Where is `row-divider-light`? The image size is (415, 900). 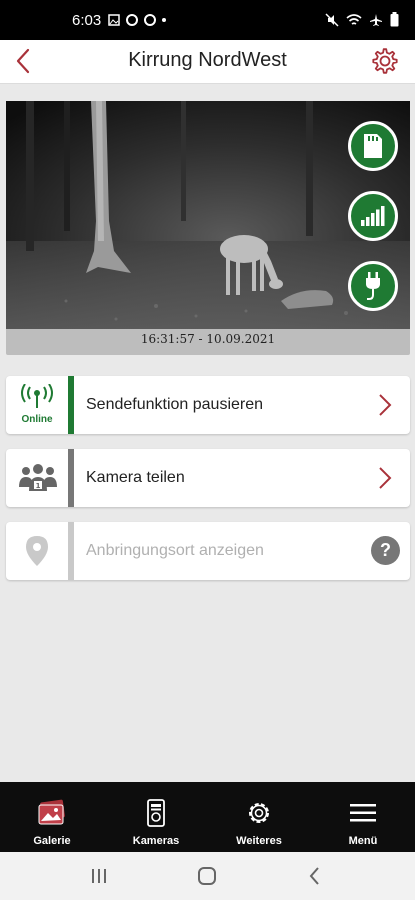 row-divider-light is located at coordinates (71, 551).